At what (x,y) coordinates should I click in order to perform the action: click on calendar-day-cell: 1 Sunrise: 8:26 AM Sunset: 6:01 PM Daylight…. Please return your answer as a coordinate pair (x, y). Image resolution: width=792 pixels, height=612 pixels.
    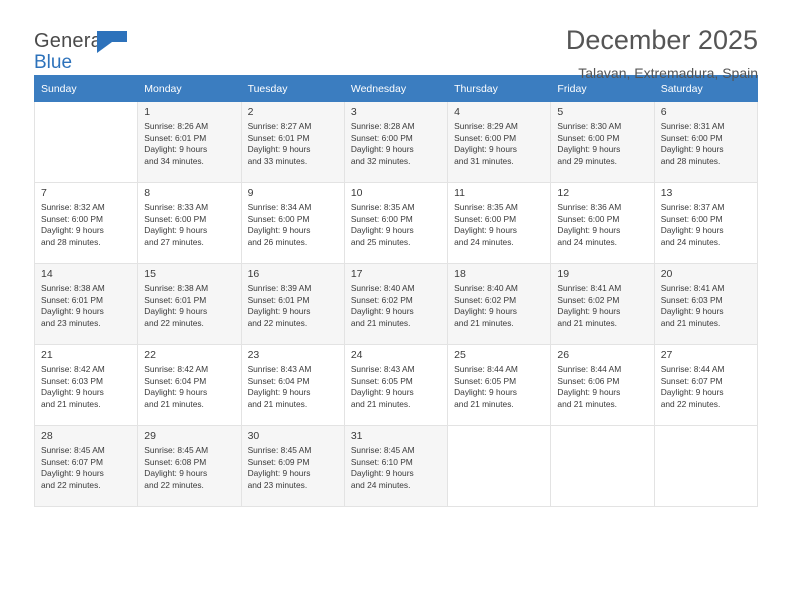
    Looking at the image, I should click on (189, 142).